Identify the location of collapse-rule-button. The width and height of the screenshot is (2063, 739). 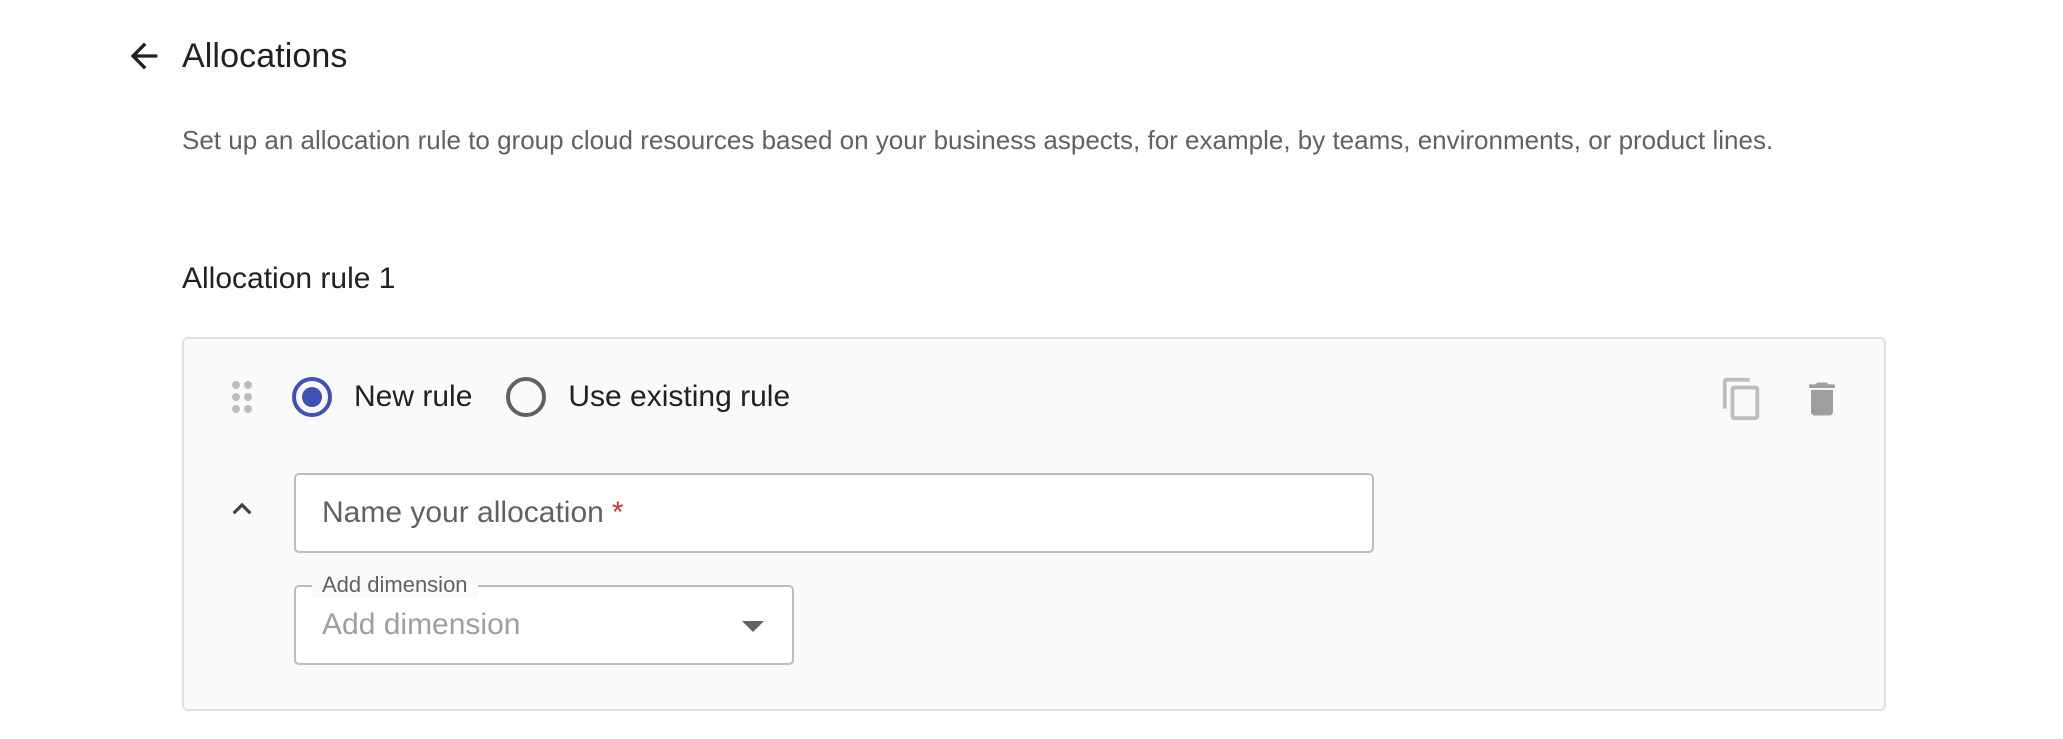
(242, 509).